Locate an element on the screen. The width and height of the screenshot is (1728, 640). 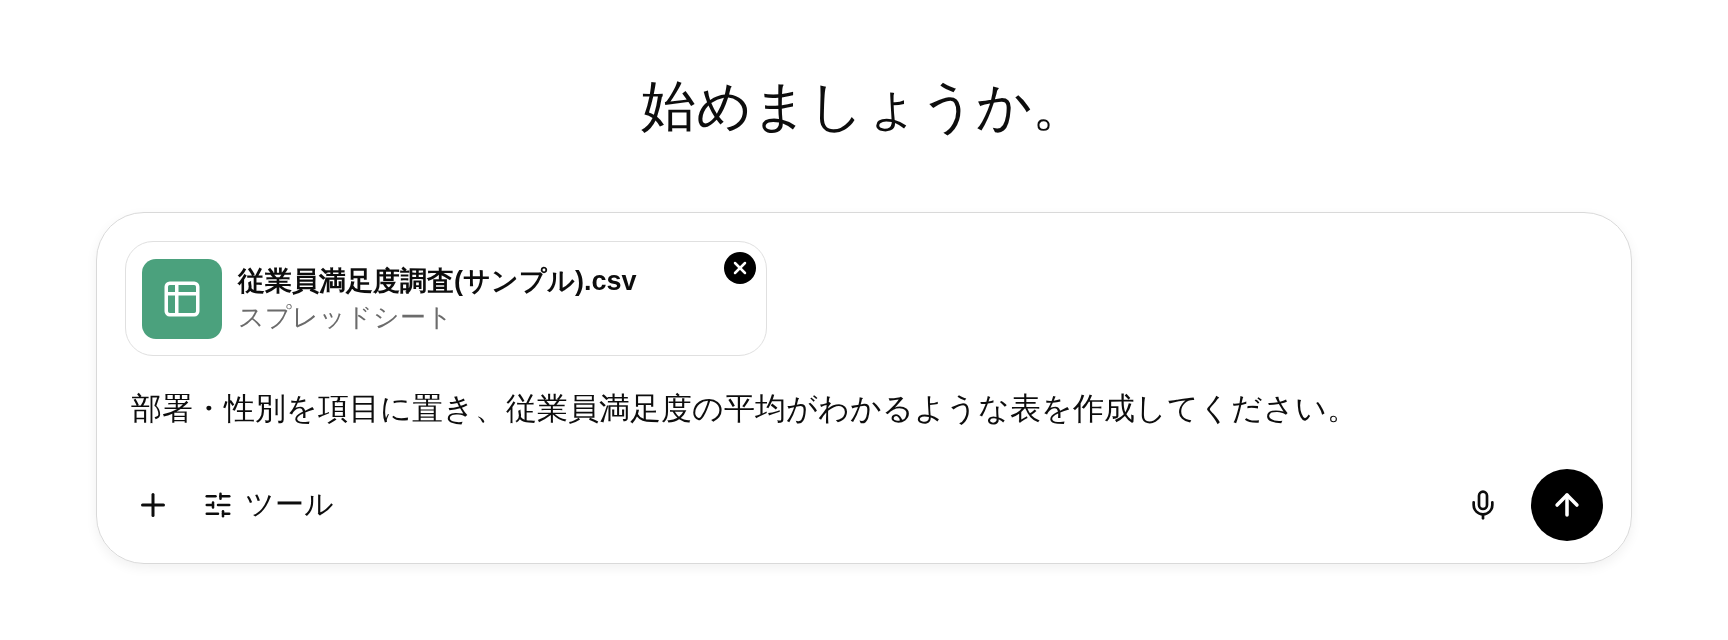
sliders-icon is located at coordinates (218, 505).